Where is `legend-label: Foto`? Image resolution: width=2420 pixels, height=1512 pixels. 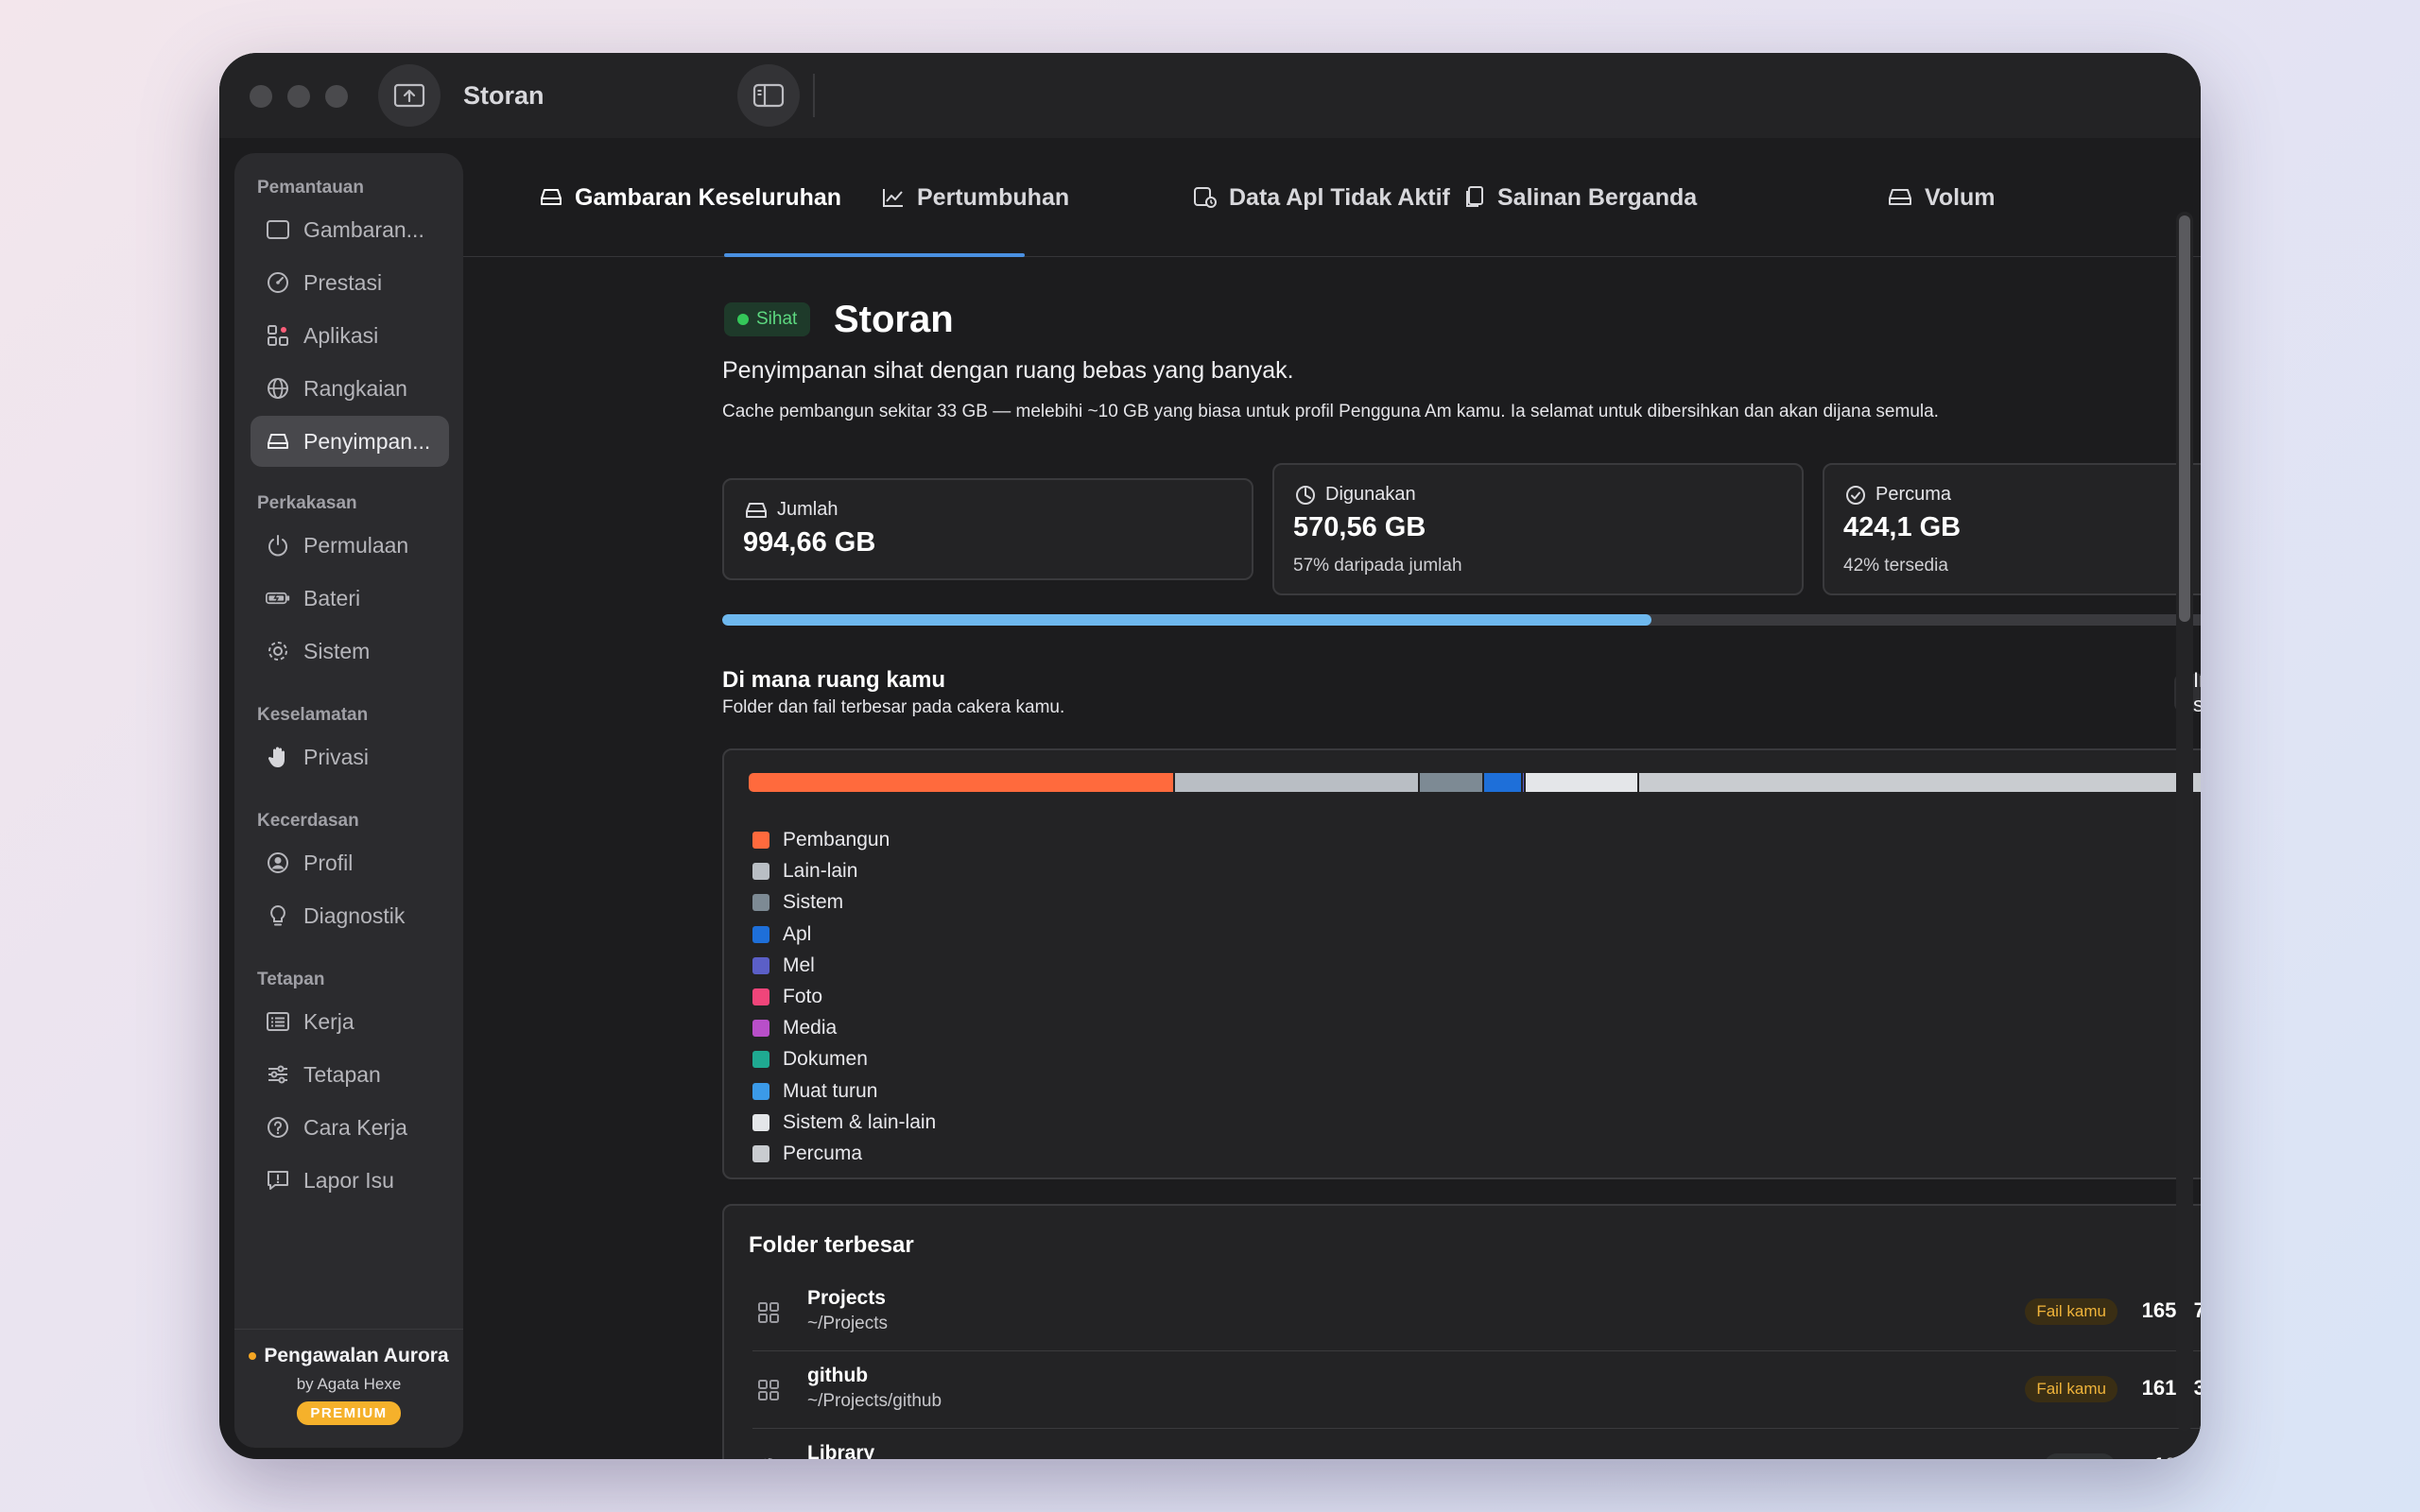 legend-label: Foto is located at coordinates (803, 996).